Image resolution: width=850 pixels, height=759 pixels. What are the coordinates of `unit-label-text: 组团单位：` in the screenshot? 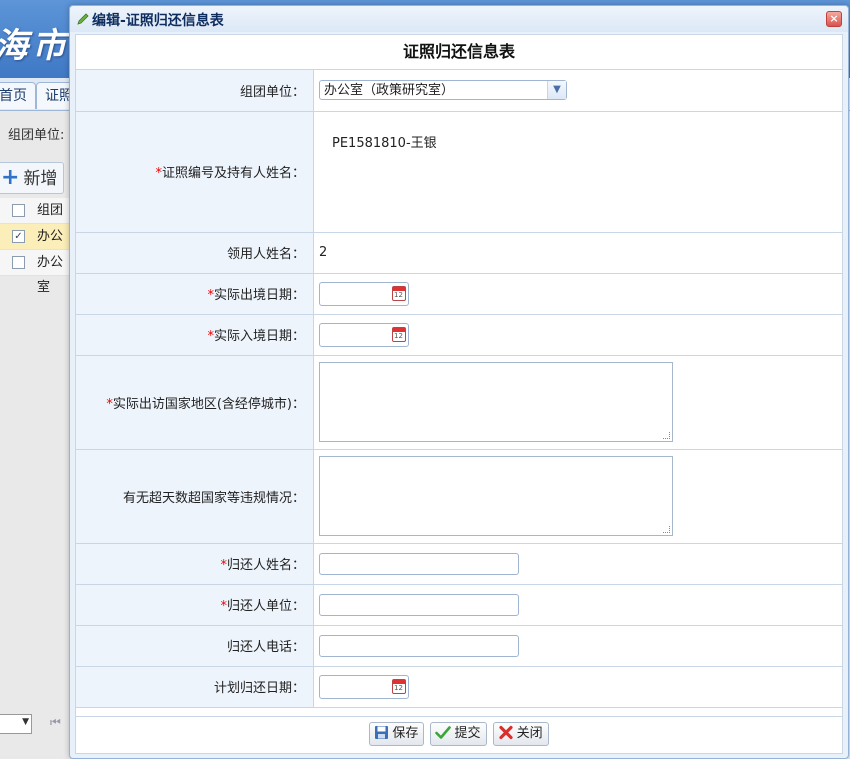 It's located at (272, 92).